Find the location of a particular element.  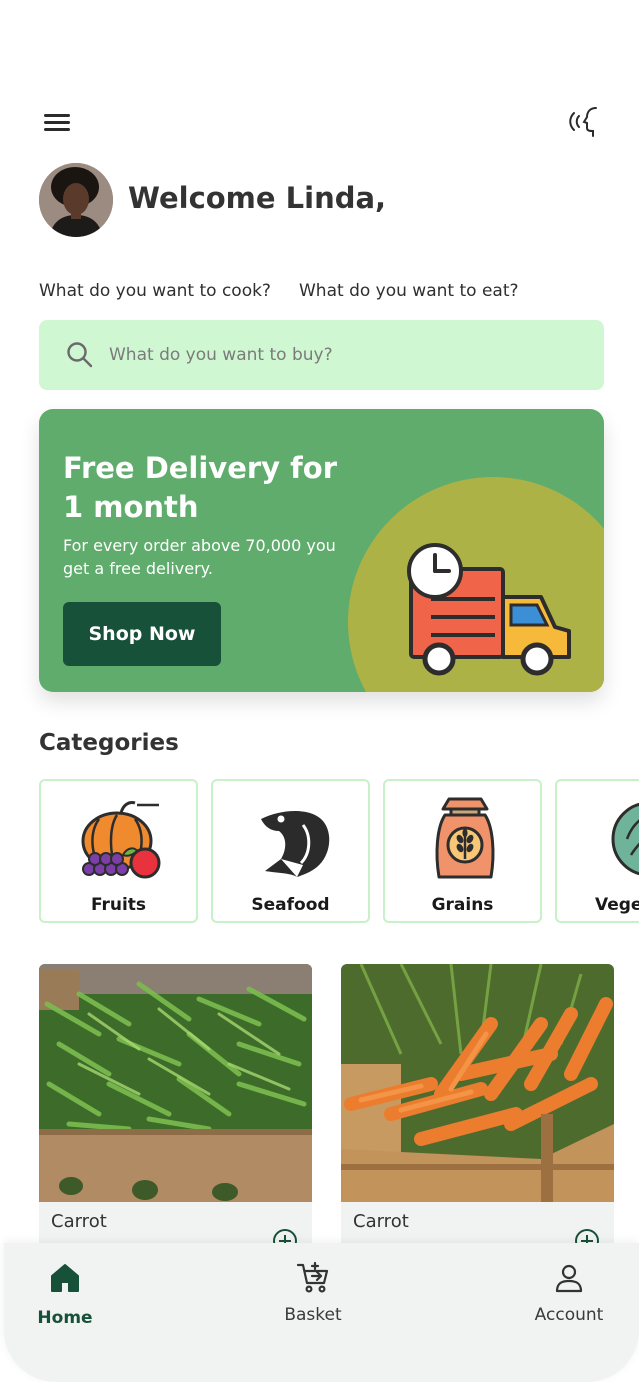

nav-account: Account is located at coordinates (569, 1293).